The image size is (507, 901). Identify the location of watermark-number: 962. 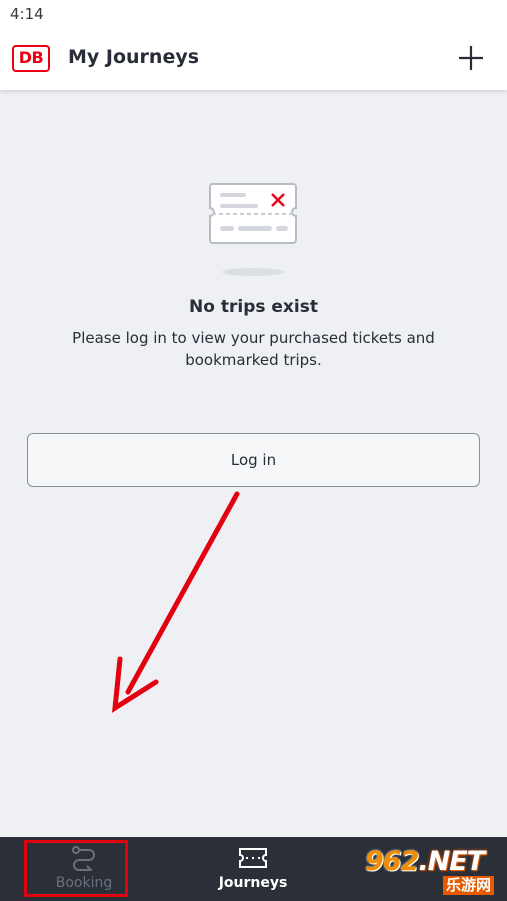
(392, 861).